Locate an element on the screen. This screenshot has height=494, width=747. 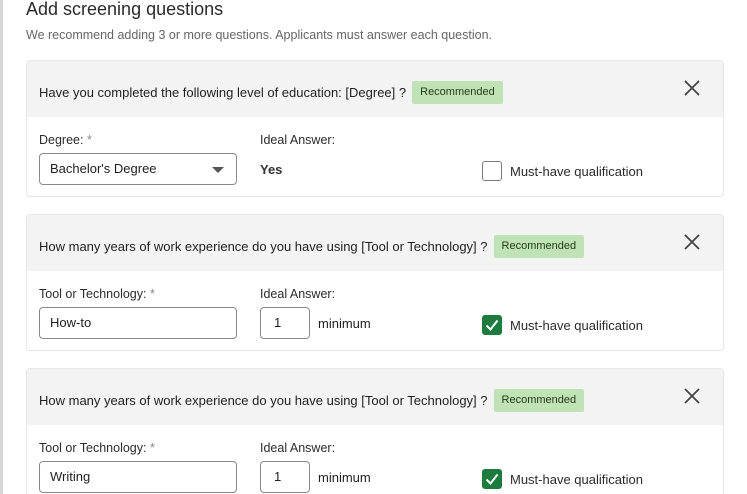
tool-input: How-to is located at coordinates (138, 323).